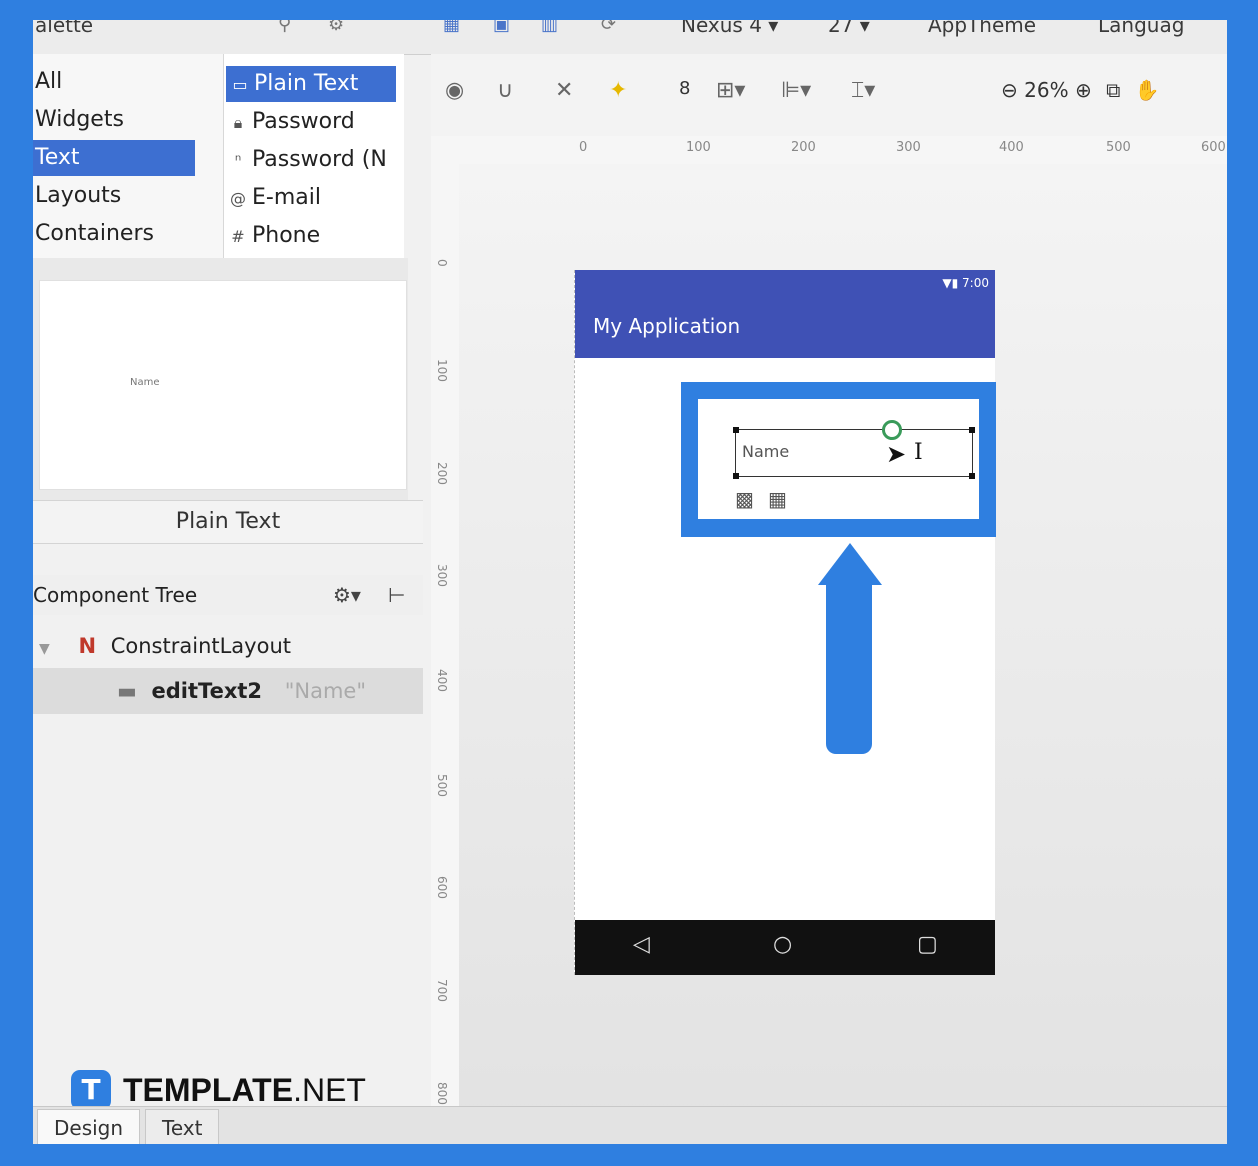 The height and width of the screenshot is (1166, 1258). I want to click on category-layouts: Layouts, so click(114, 196).